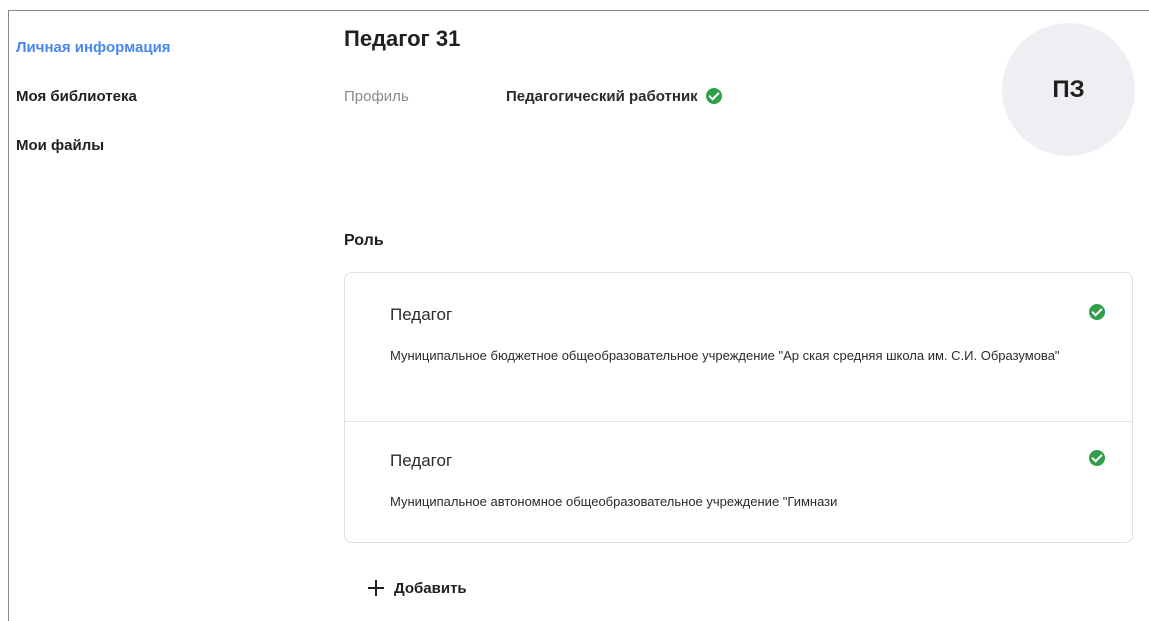 This screenshot has width=1149, height=621. I want to click on profile-value: Педагогический работник, so click(602, 96).